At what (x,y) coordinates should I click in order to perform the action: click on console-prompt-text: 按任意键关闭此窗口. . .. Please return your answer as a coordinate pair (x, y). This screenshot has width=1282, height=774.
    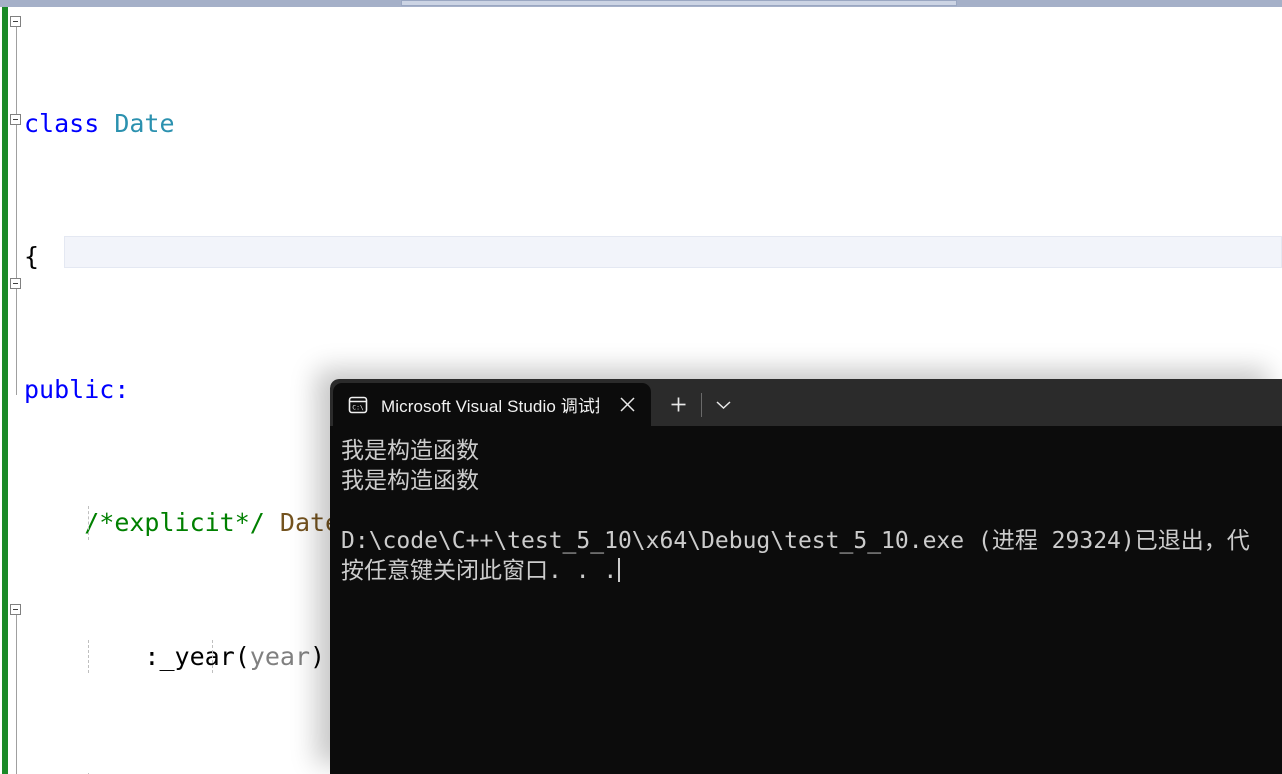
    Looking at the image, I should click on (479, 571).